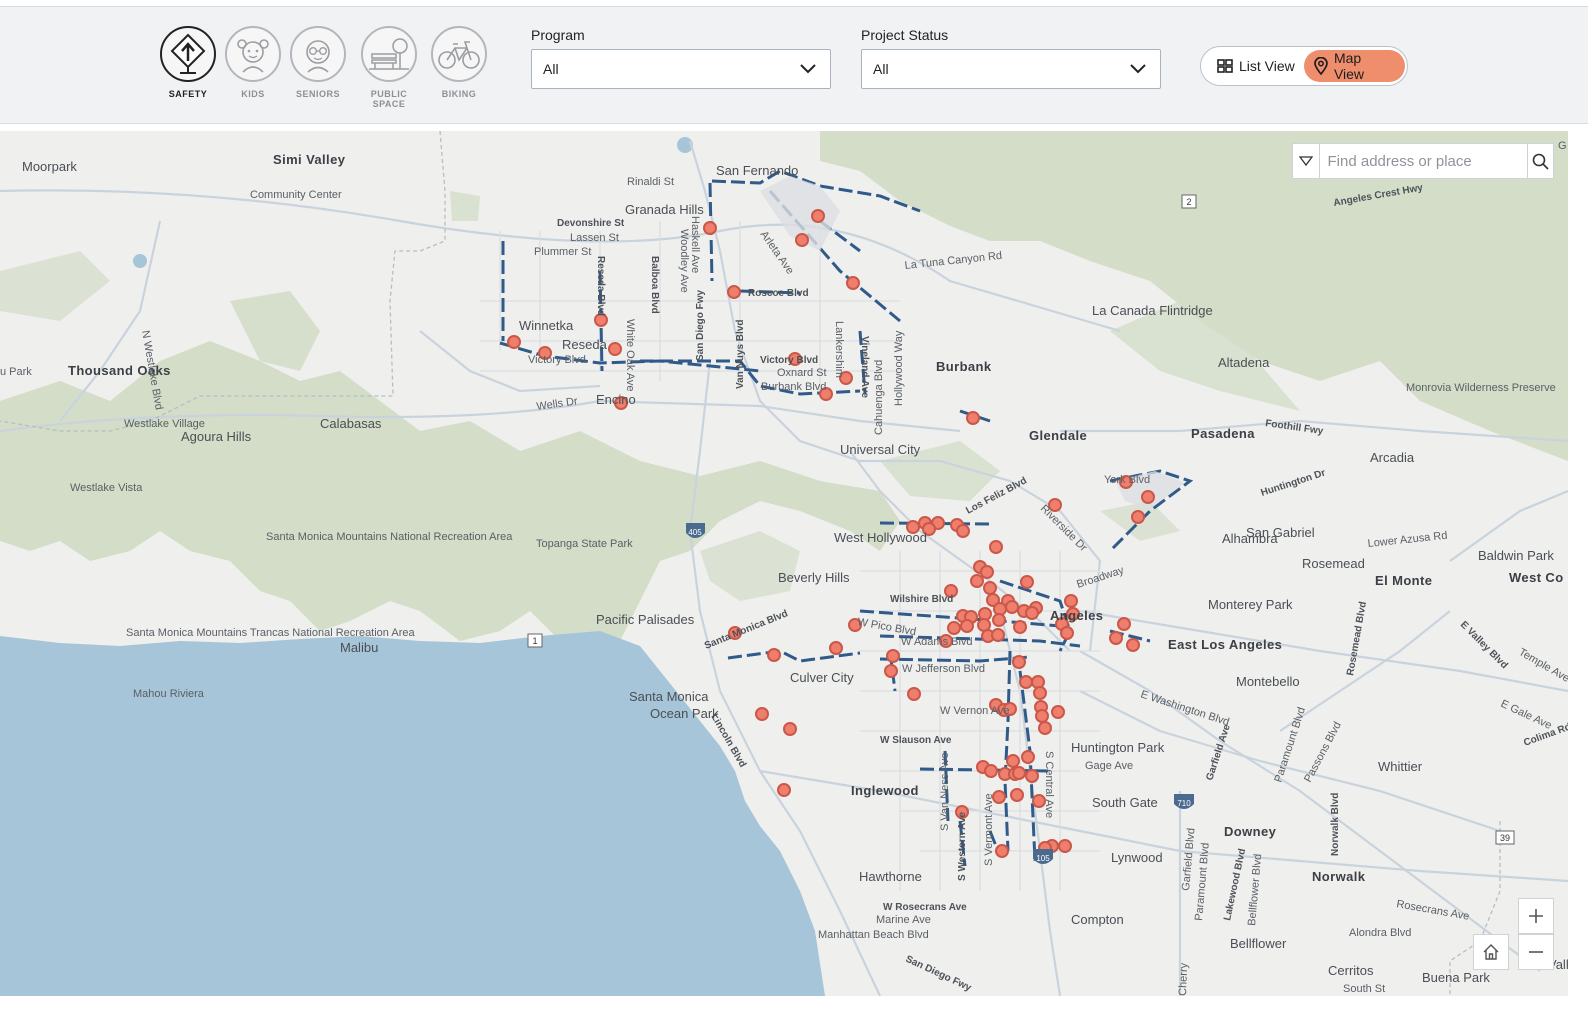  I want to click on home-button, so click(1491, 952).